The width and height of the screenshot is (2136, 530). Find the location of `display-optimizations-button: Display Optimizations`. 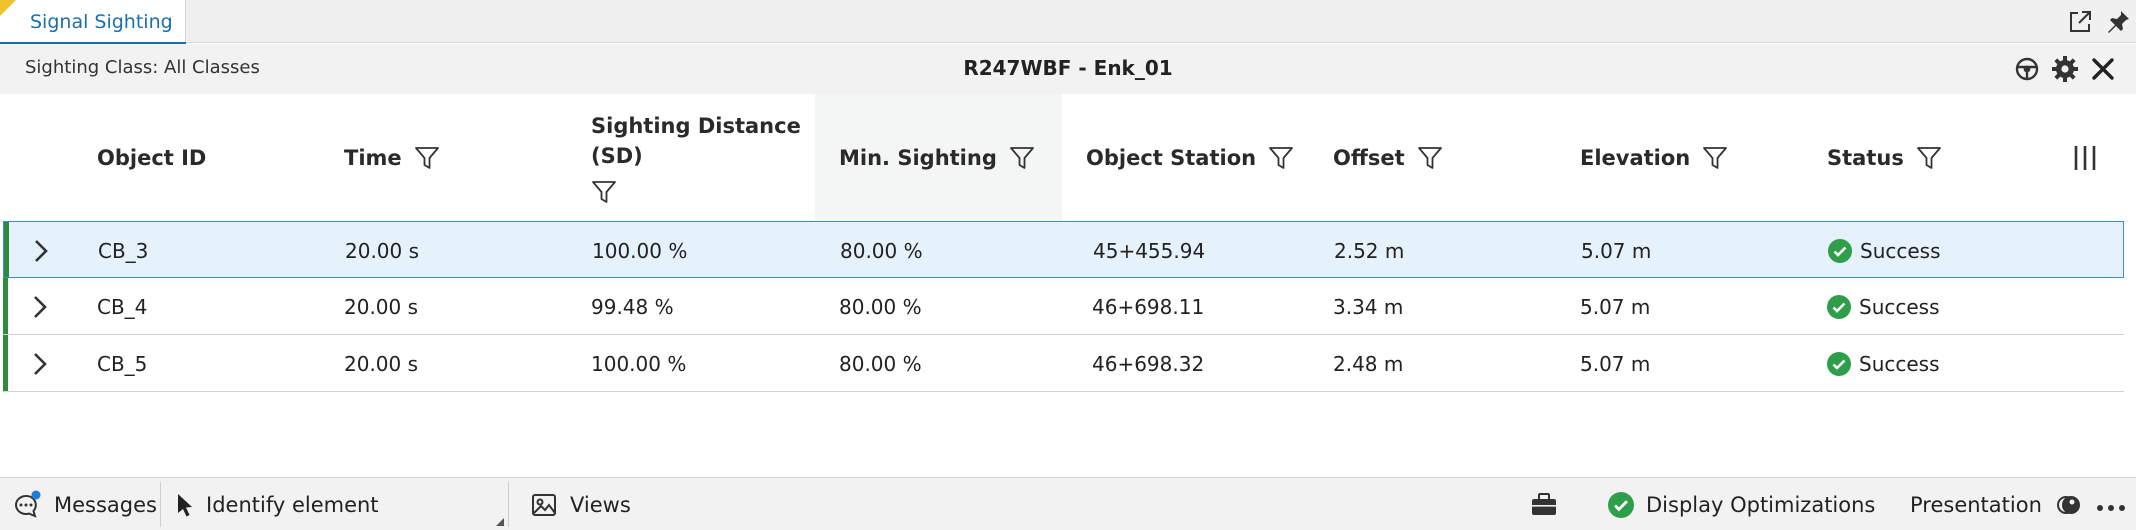

display-optimizations-button: Display Optimizations is located at coordinates (1741, 504).